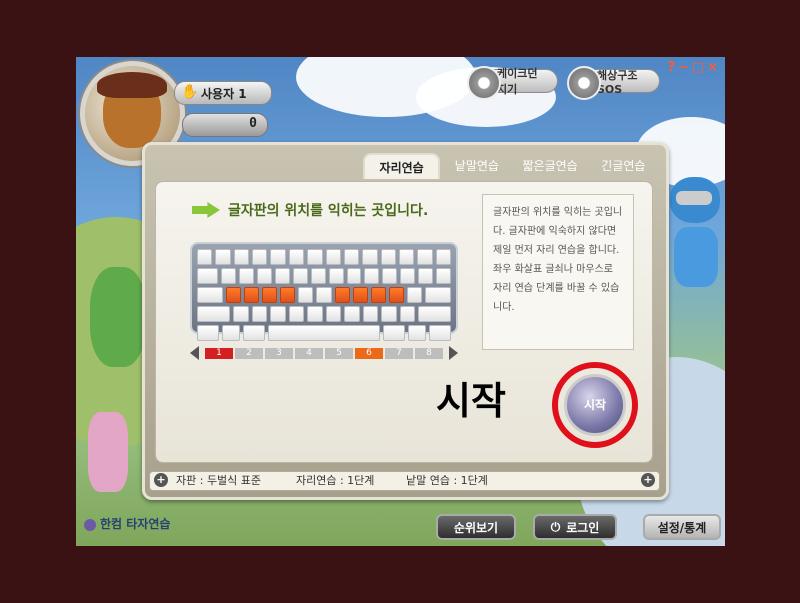  I want to click on girl-character, so click(108, 452).